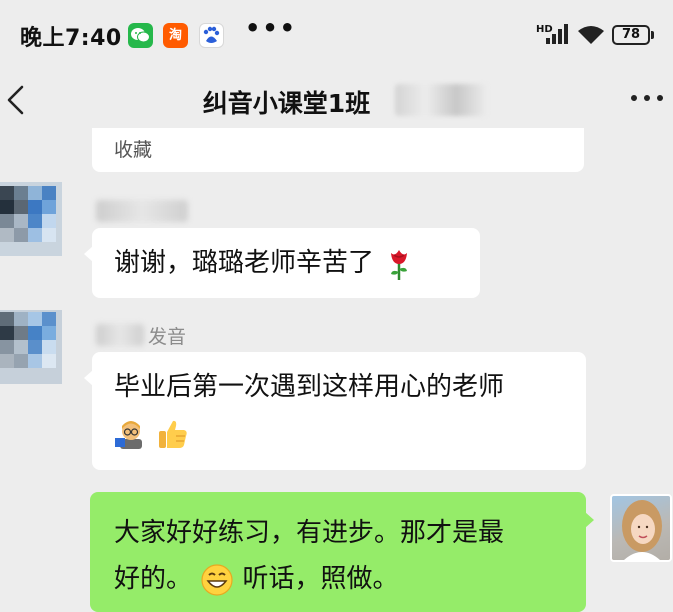 This screenshot has height=612, width=673. I want to click on more-notifications-icon: •••, so click(271, 28).